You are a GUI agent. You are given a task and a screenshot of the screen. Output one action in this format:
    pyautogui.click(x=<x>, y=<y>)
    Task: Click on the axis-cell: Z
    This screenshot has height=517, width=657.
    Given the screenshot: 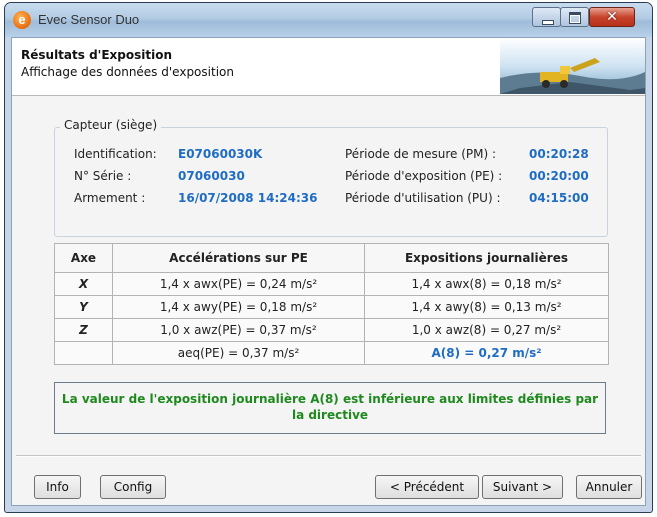 What is the action you would take?
    pyautogui.click(x=83, y=330)
    